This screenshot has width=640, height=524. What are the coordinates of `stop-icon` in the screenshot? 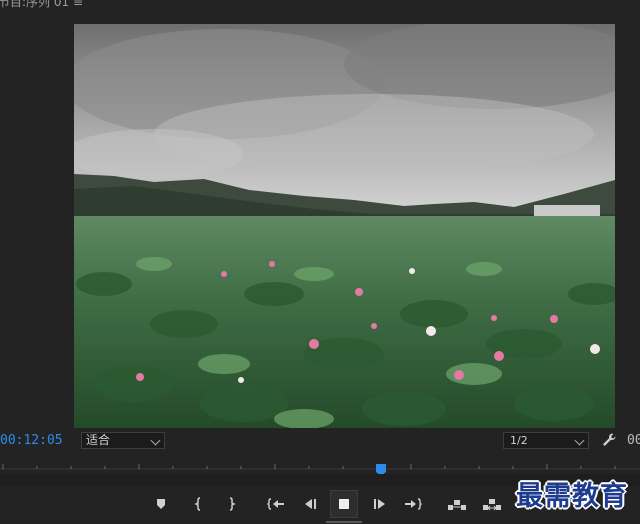 It's located at (344, 504).